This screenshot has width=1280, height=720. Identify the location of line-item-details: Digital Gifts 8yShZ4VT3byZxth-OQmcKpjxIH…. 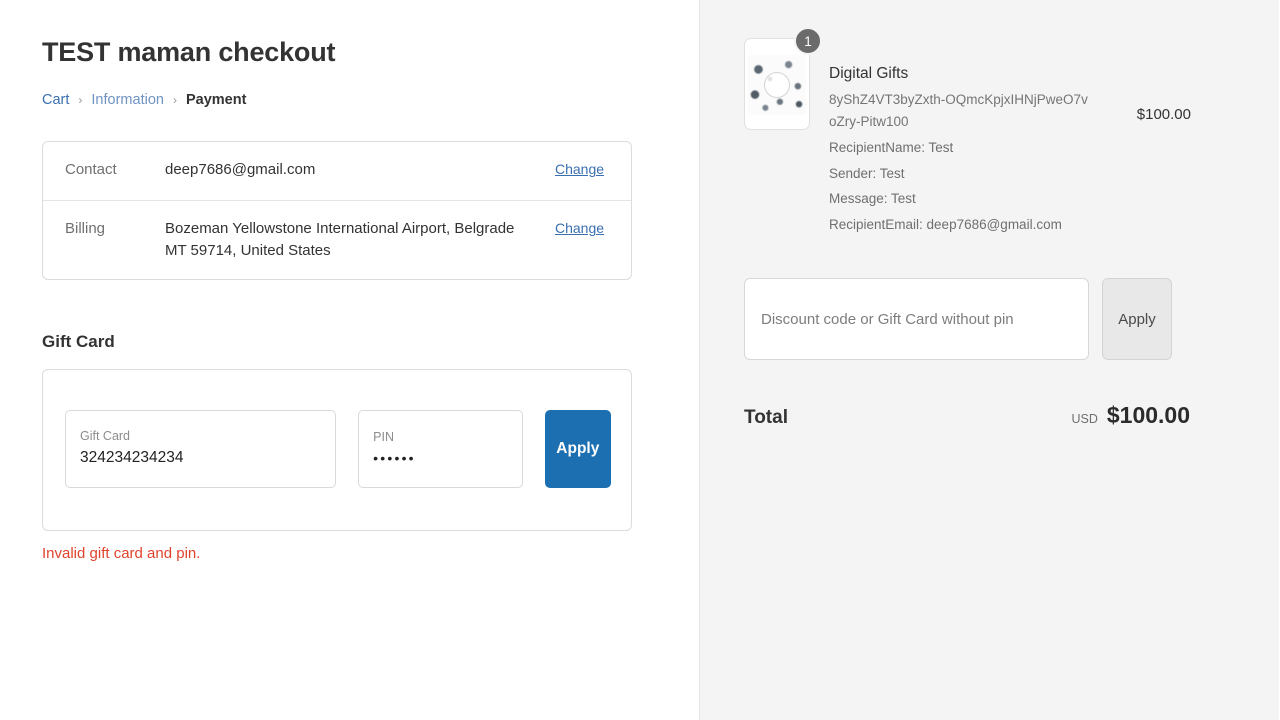
(983, 138).